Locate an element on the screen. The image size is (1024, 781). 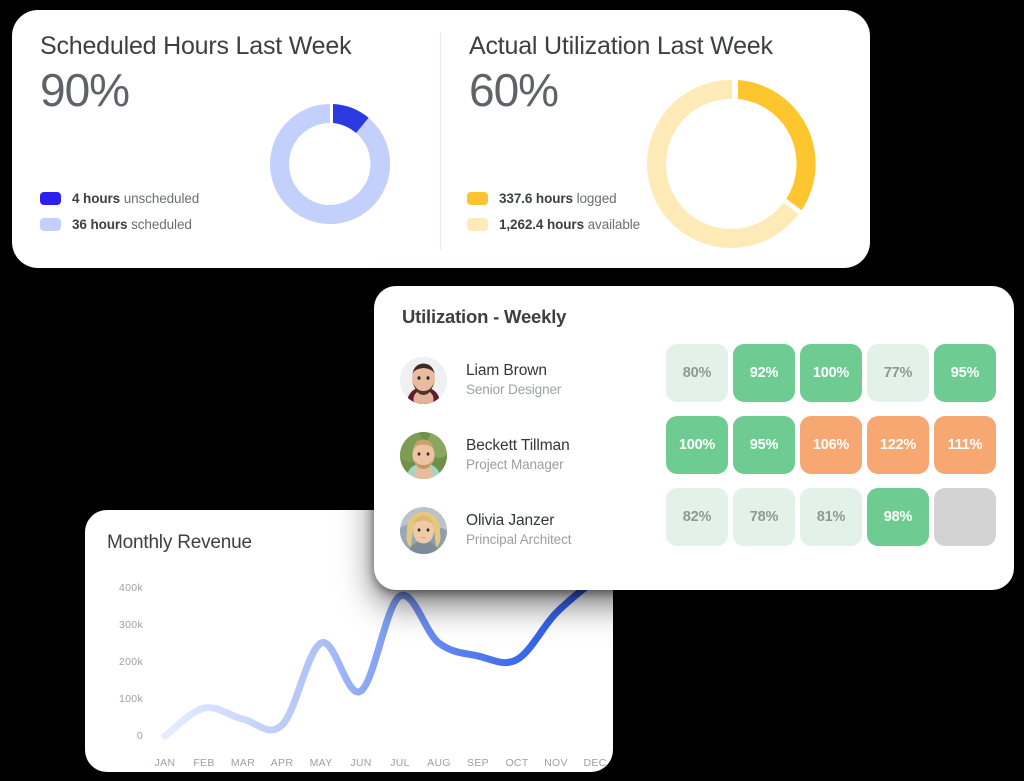
scheduled-hours-title: Scheduled Hours Last Week is located at coordinates (196, 46).